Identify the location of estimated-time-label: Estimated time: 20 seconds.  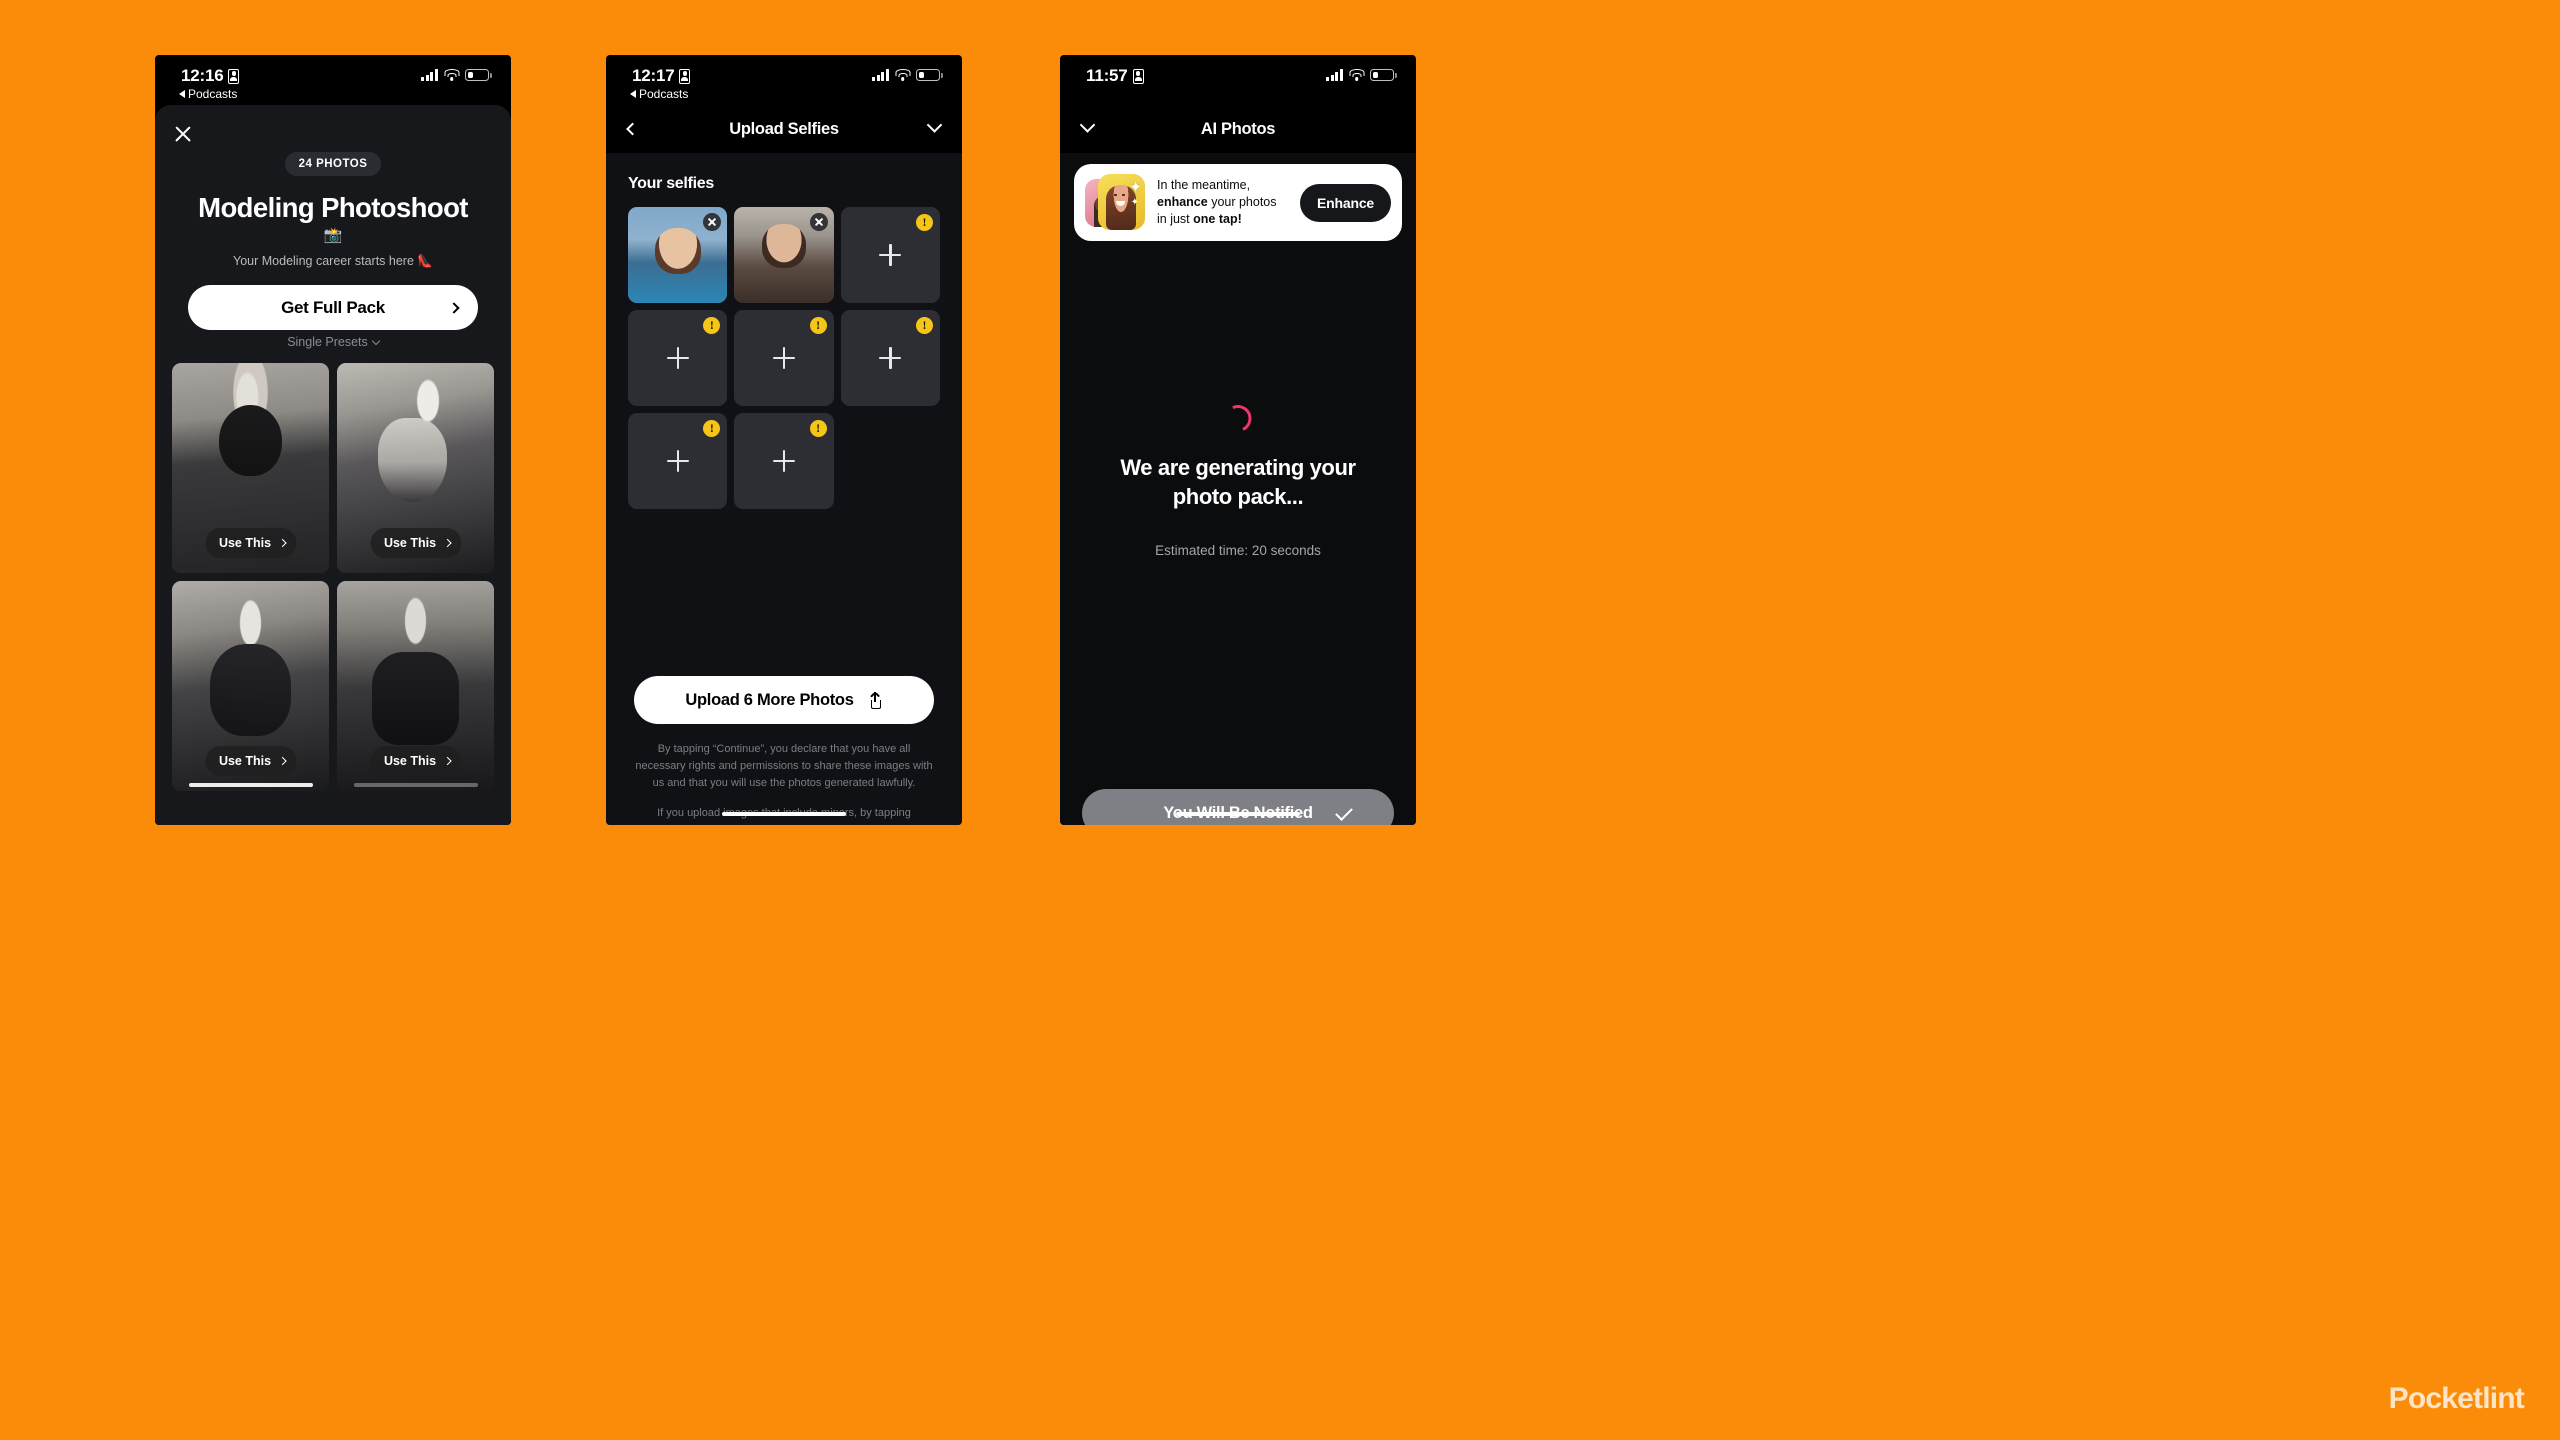
(1238, 550).